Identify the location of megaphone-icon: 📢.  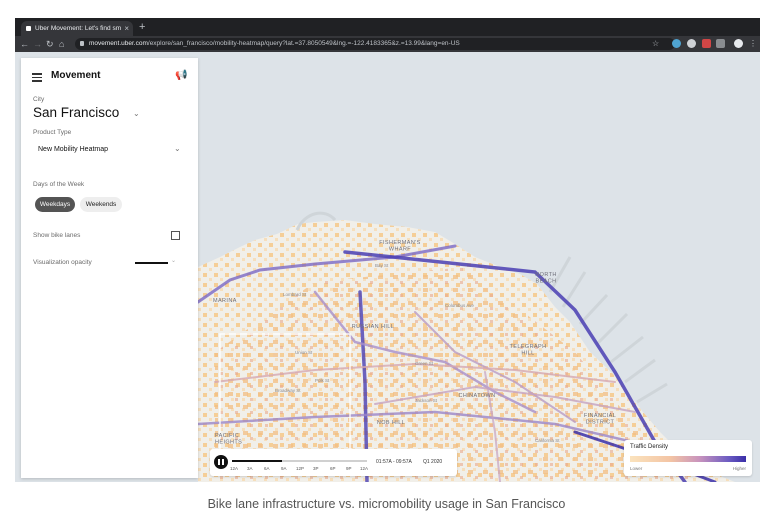
(181, 75).